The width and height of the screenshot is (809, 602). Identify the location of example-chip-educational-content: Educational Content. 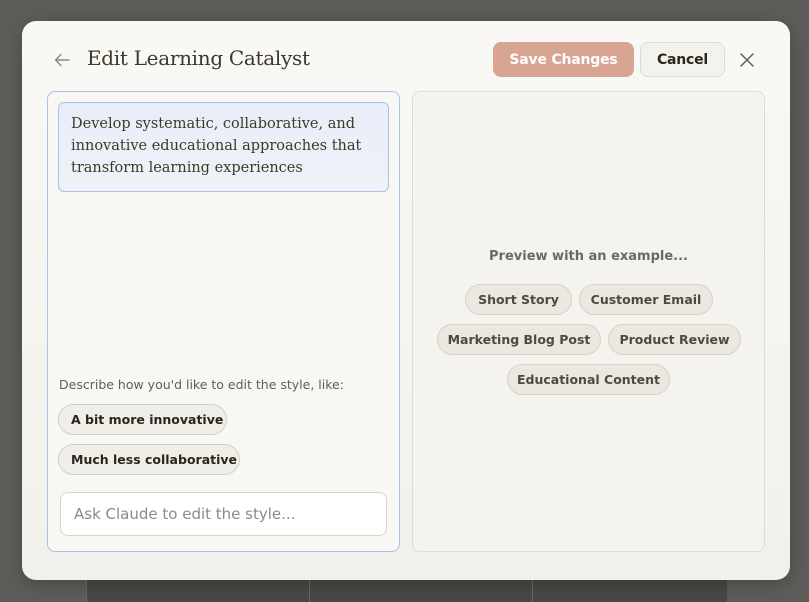
(588, 379).